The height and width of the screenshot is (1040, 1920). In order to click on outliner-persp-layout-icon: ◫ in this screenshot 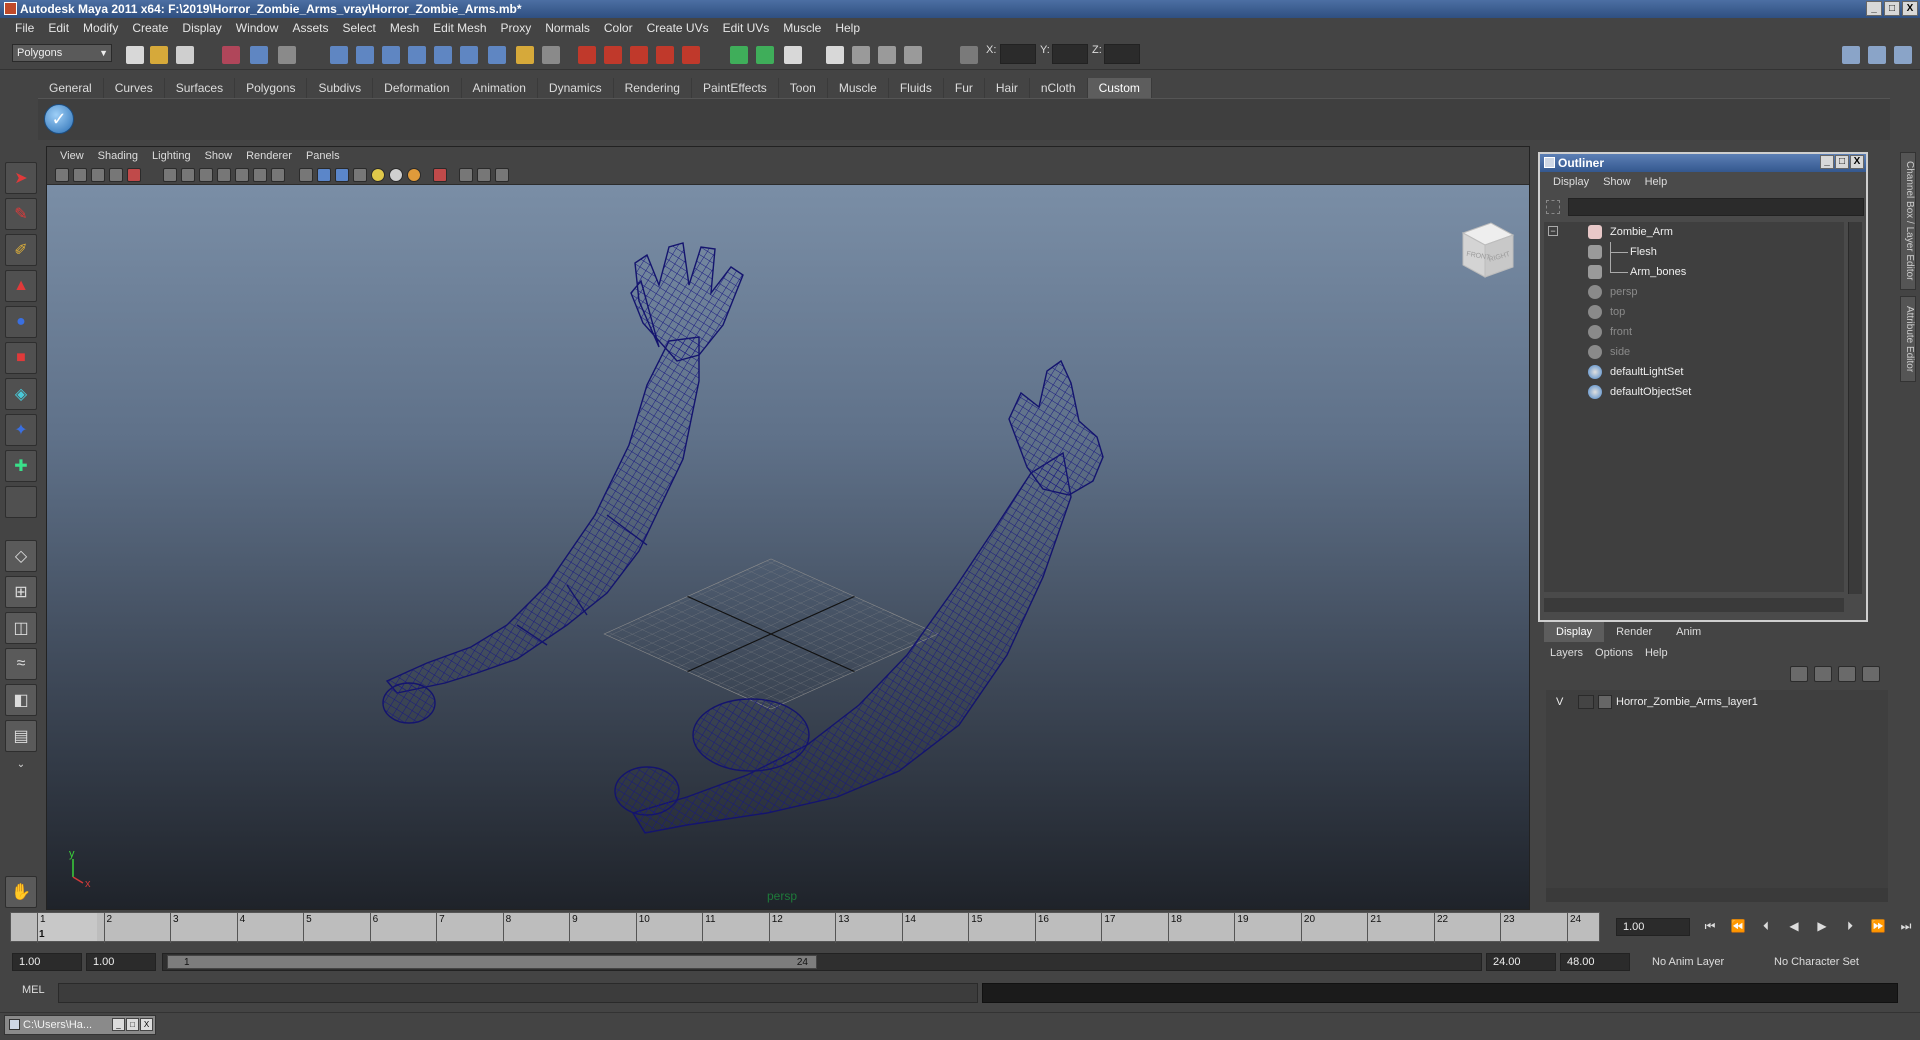, I will do `click(21, 628)`.